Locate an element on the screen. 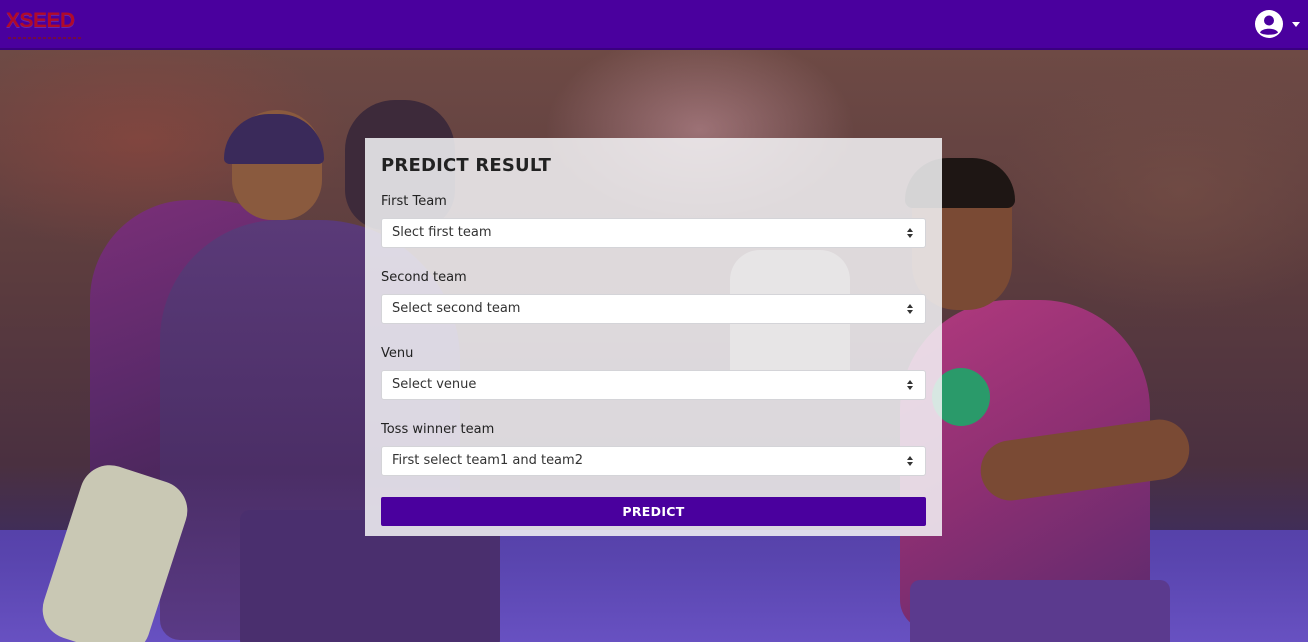 The height and width of the screenshot is (642, 1308). caret-down-icon is located at coordinates (1296, 24).